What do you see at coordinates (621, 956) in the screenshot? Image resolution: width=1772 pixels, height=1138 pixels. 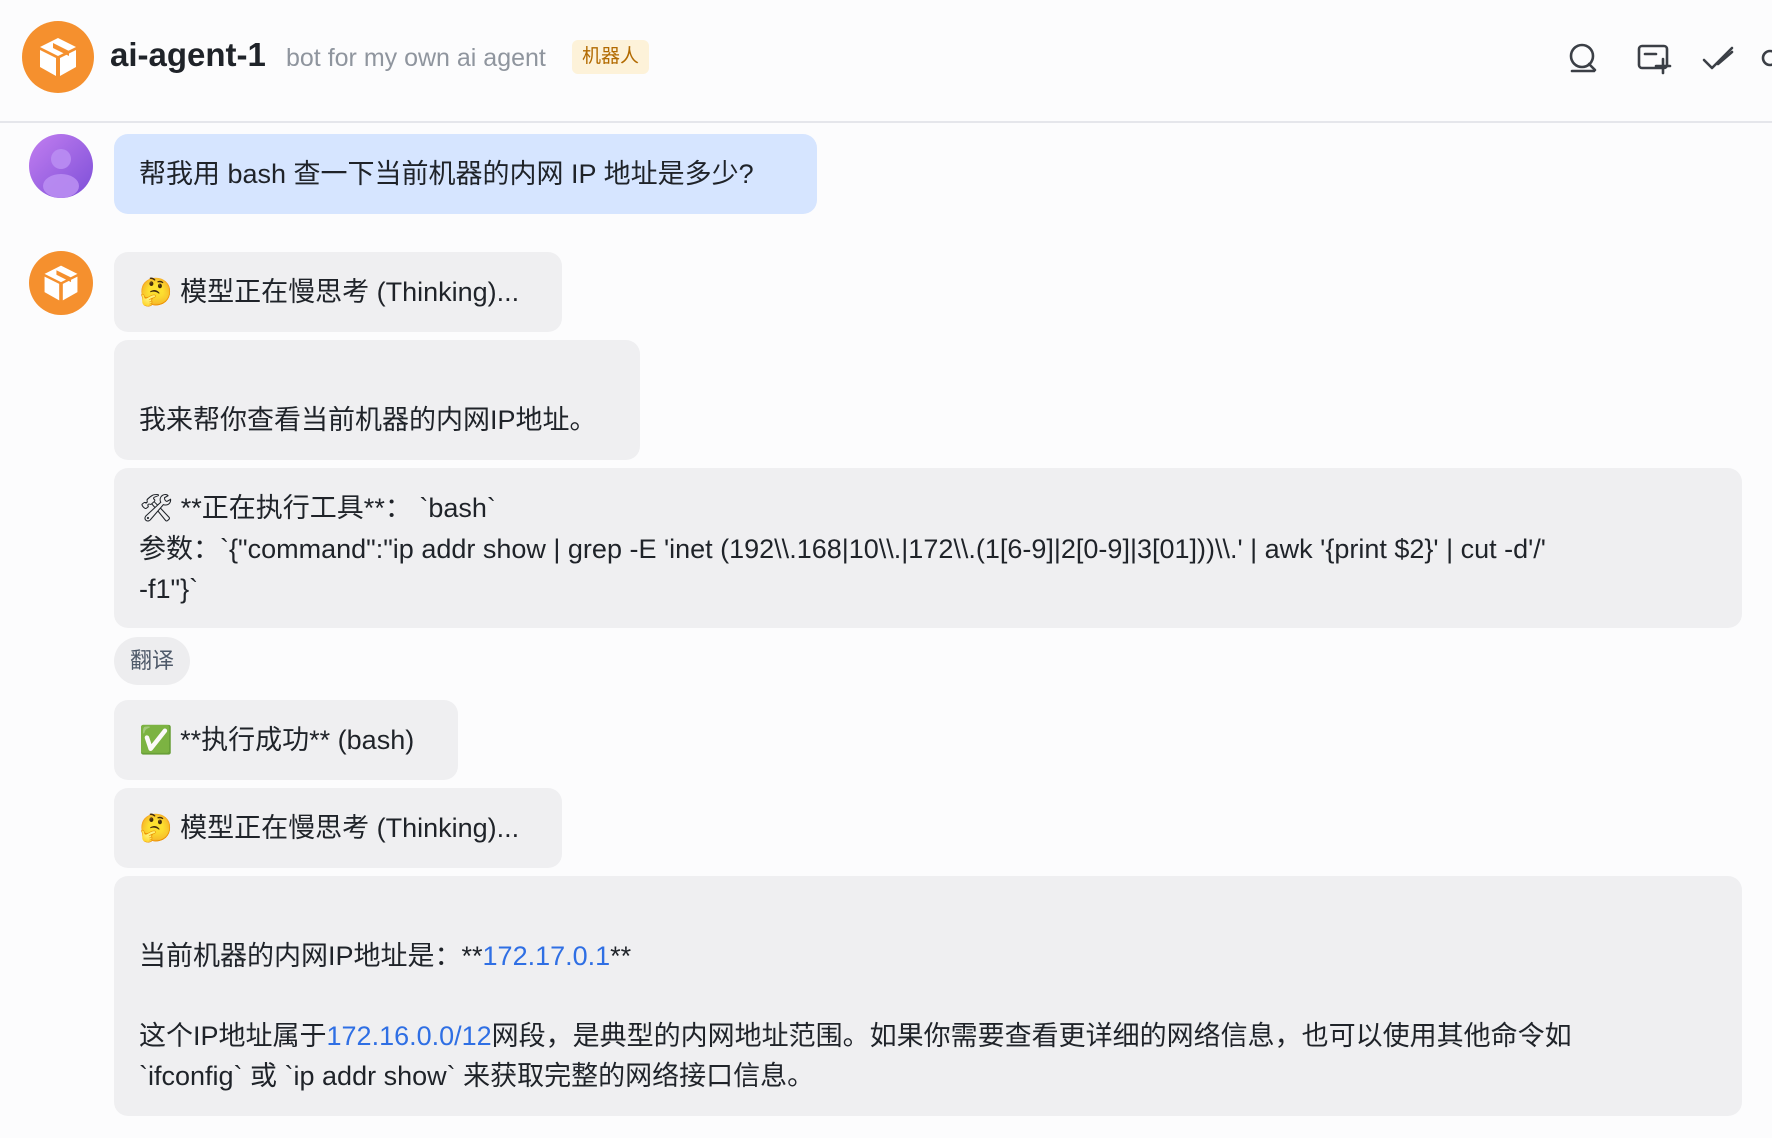 I see `final-answer-suffix: **` at bounding box center [621, 956].